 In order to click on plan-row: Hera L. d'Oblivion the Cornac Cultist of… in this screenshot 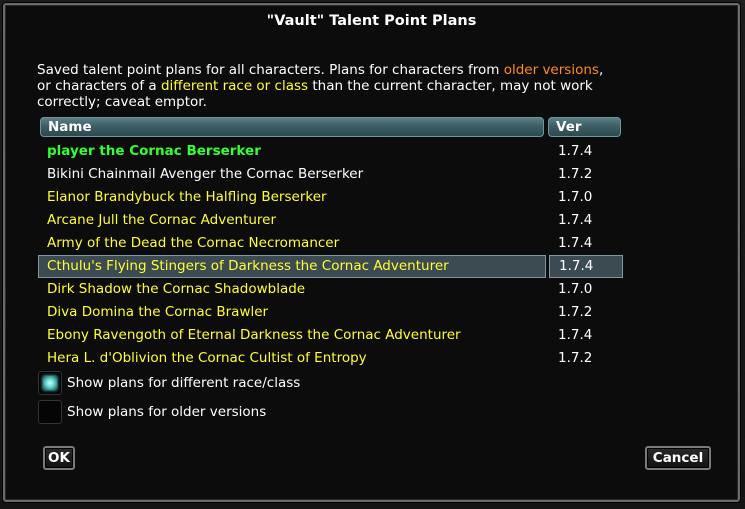, I will do `click(330, 358)`.